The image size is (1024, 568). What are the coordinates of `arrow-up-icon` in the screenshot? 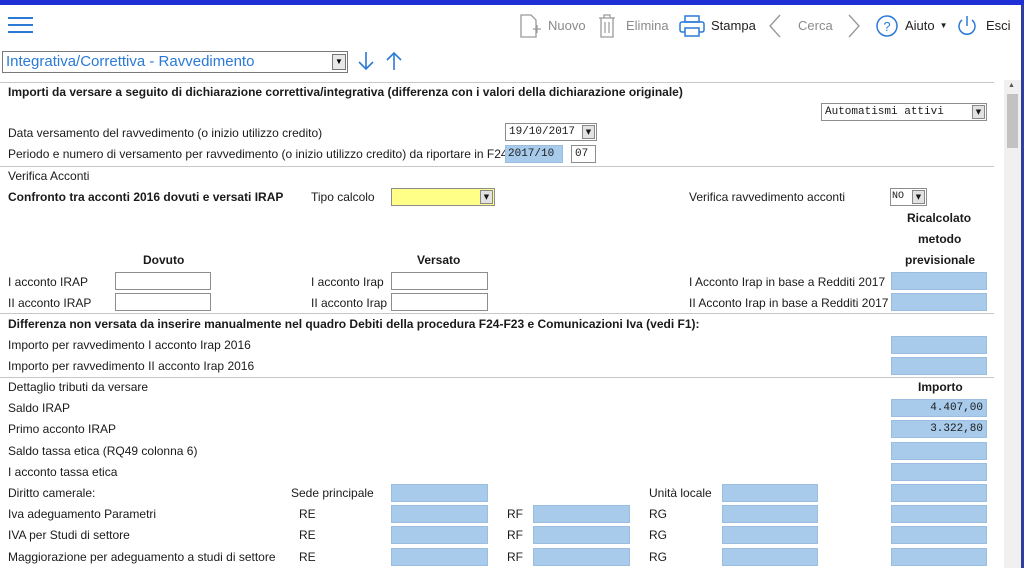 It's located at (394, 61).